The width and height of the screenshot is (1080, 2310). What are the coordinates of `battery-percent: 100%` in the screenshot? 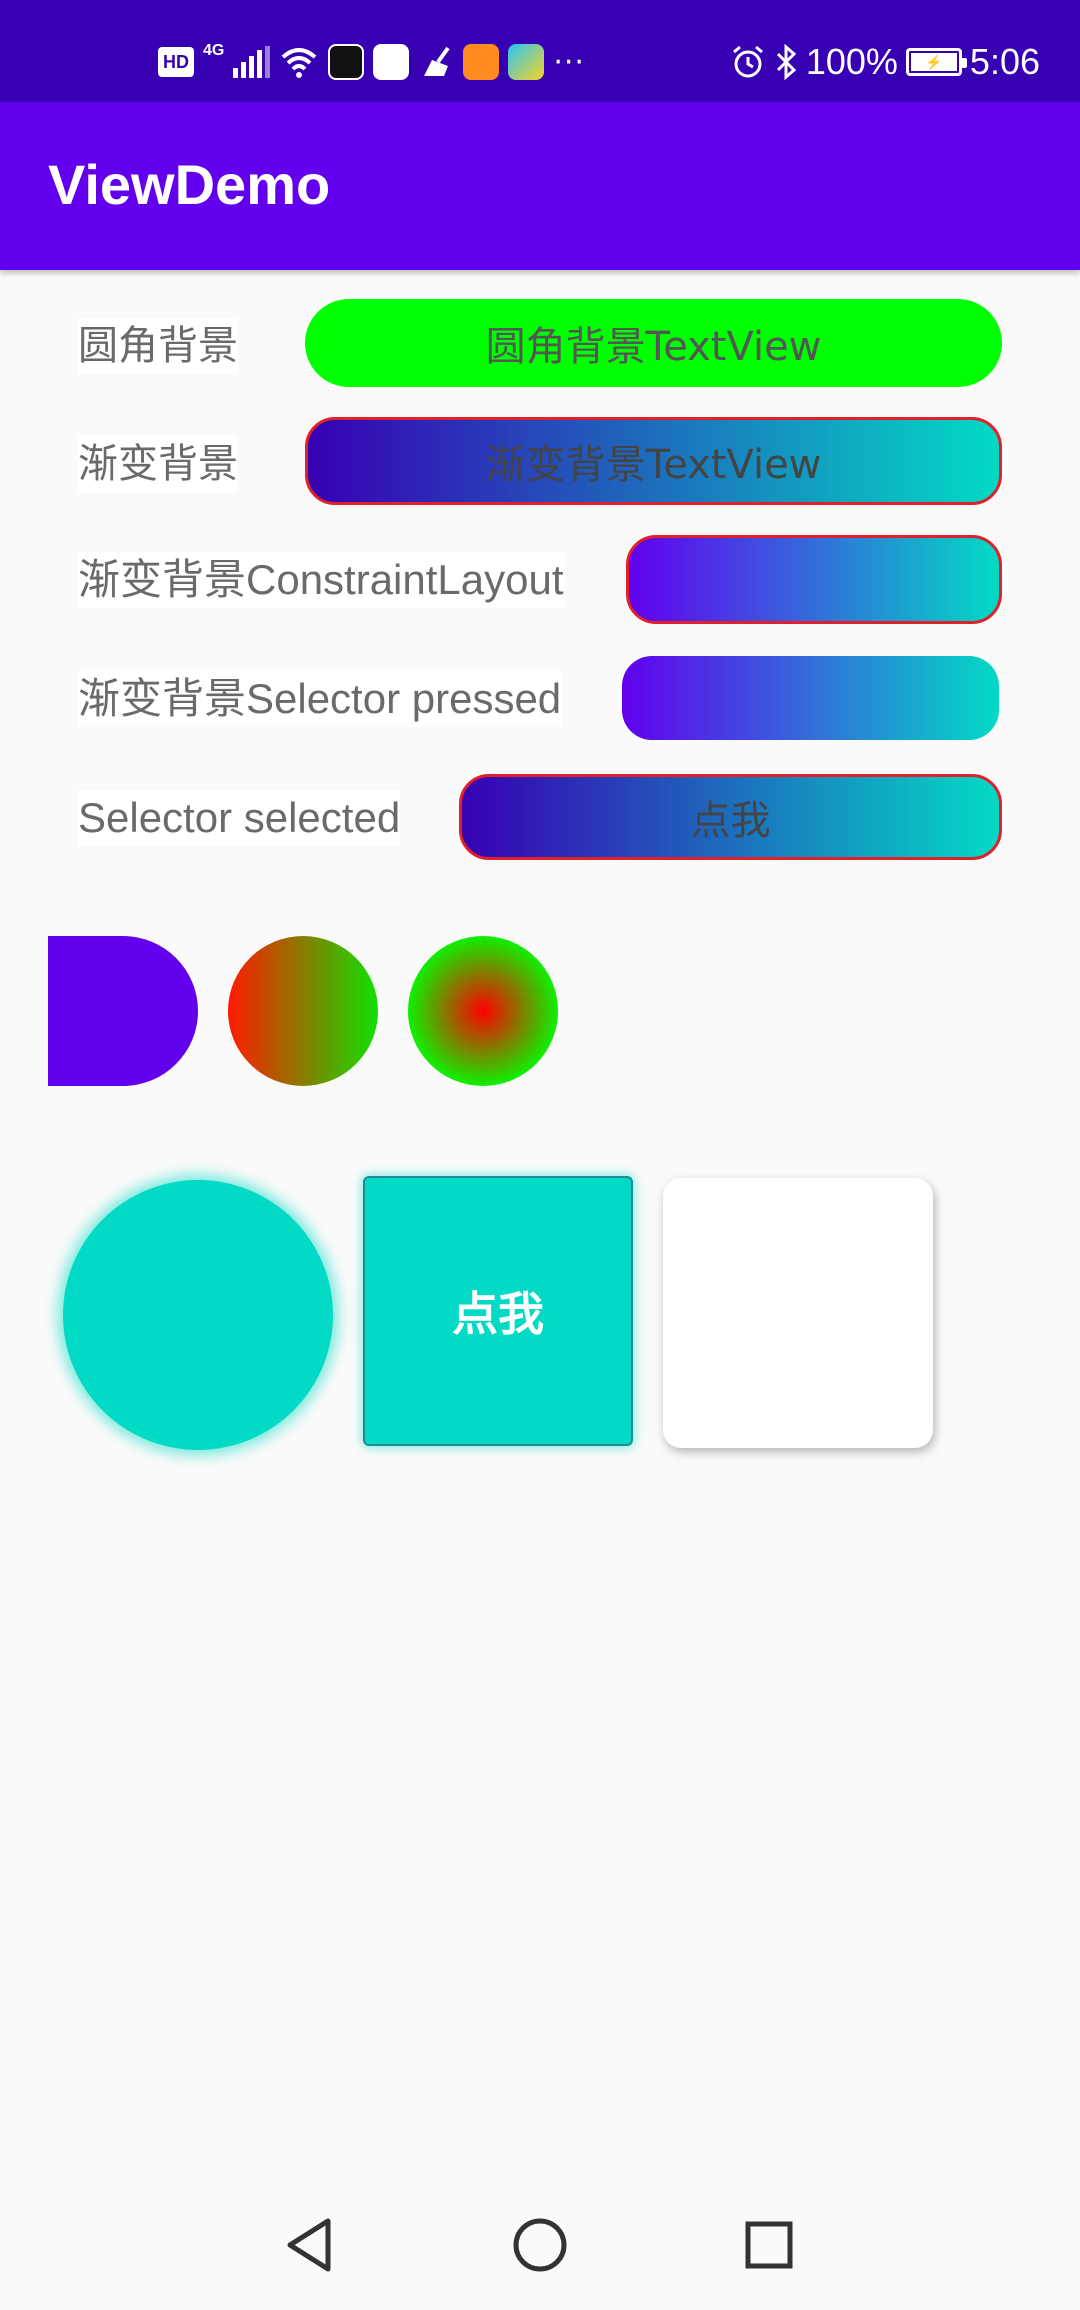 It's located at (851, 61).